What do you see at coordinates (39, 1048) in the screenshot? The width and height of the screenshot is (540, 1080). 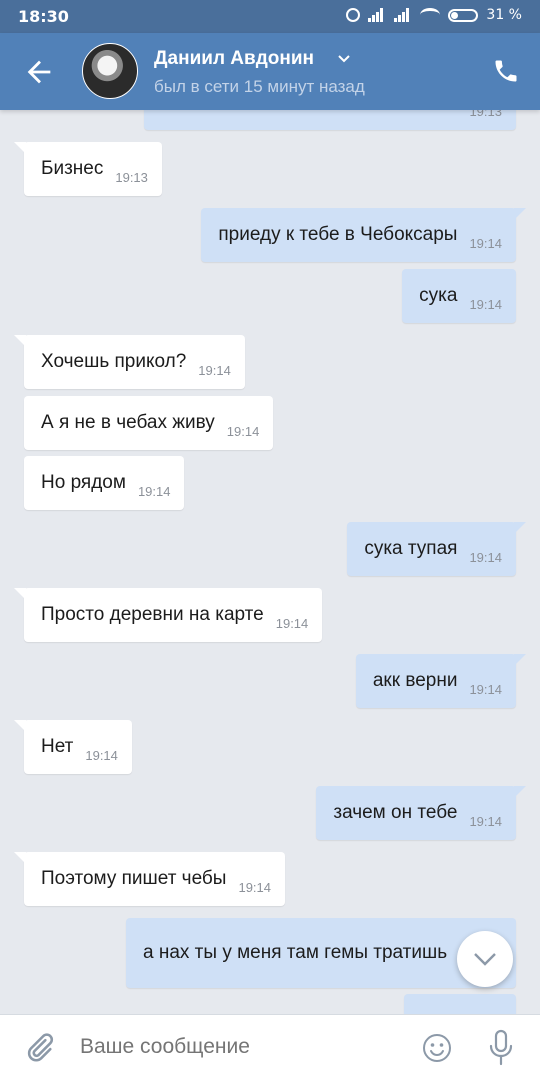 I see `paperclip-icon` at bounding box center [39, 1048].